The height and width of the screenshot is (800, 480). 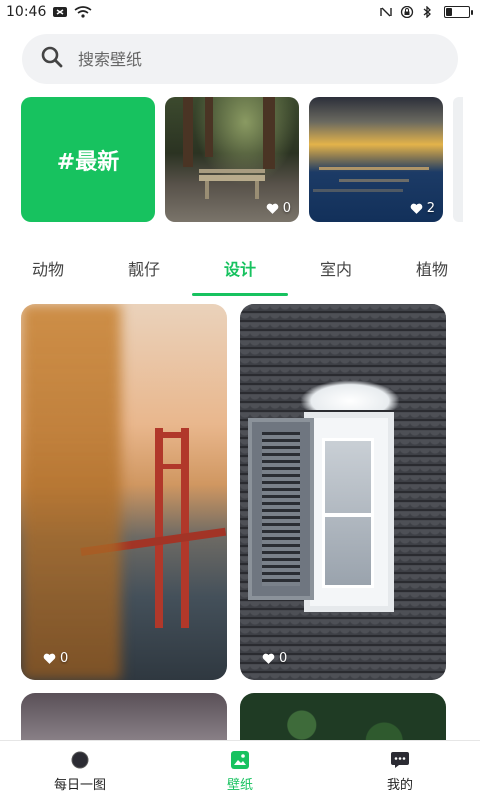 What do you see at coordinates (336, 268) in the screenshot?
I see `tab-interior: 室内` at bounding box center [336, 268].